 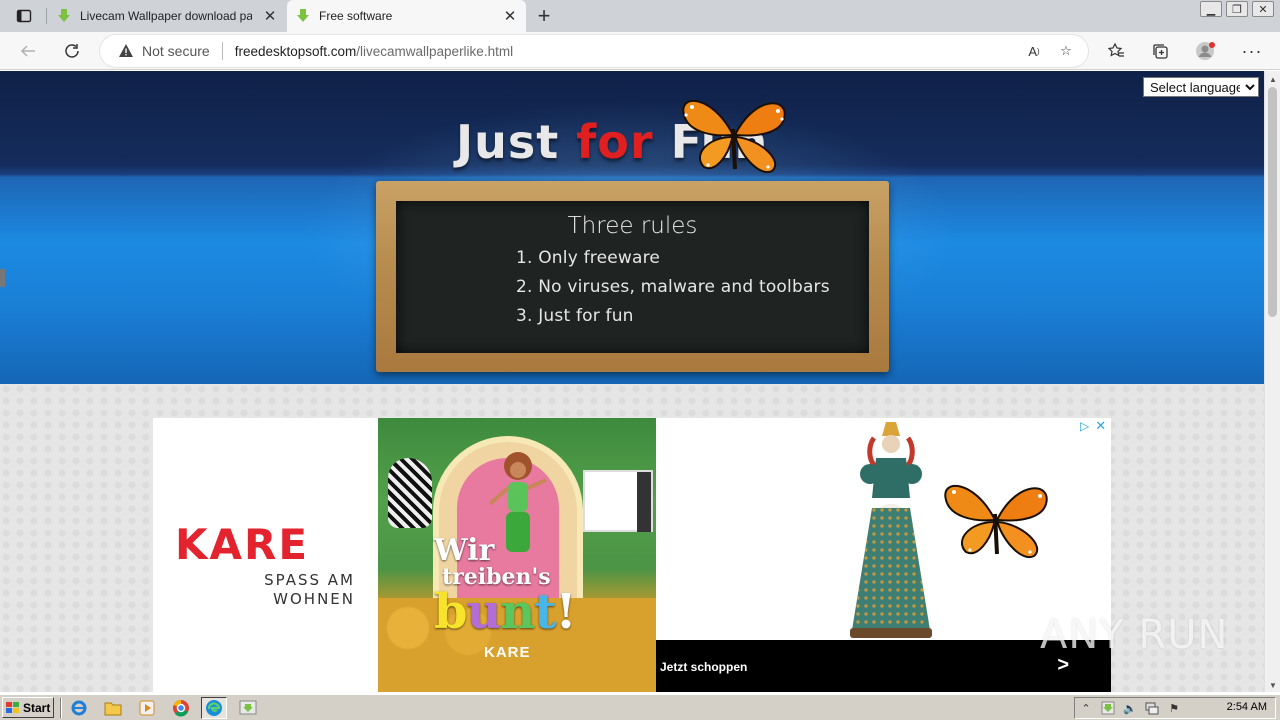 What do you see at coordinates (28, 707) in the screenshot?
I see `start-button: Start` at bounding box center [28, 707].